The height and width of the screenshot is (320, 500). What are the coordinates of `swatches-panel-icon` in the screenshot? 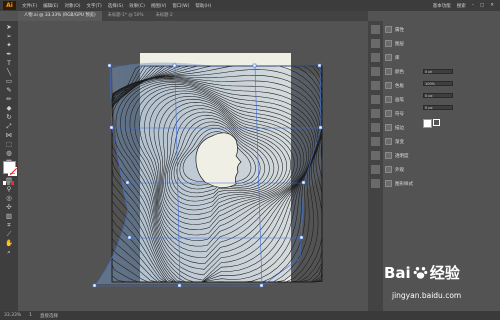 It's located at (388, 85).